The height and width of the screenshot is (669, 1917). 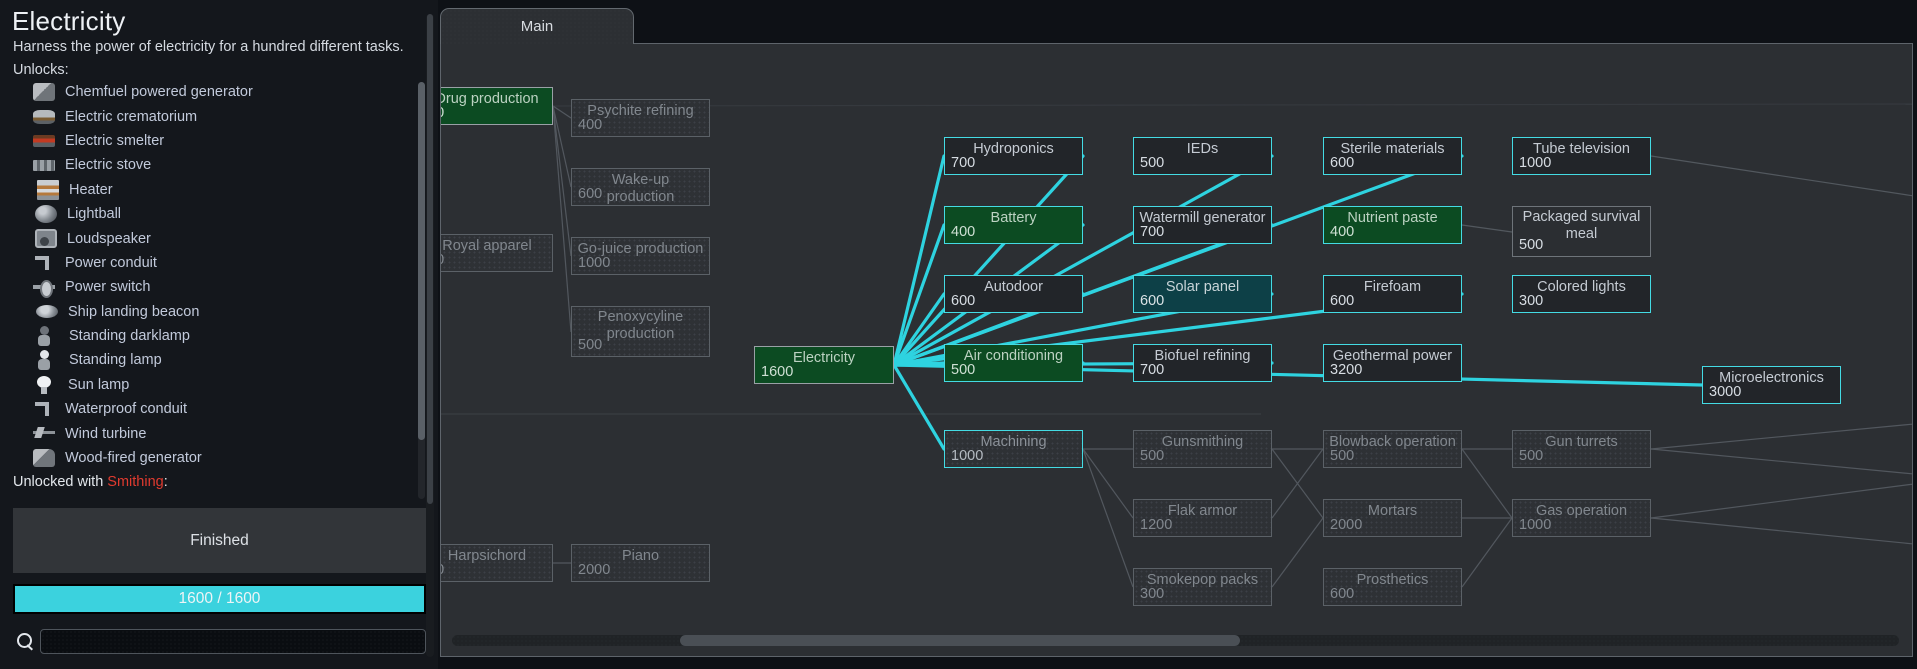 What do you see at coordinates (1013, 363) in the screenshot?
I see `research-node-air-conditioning: Air conditioning 500` at bounding box center [1013, 363].